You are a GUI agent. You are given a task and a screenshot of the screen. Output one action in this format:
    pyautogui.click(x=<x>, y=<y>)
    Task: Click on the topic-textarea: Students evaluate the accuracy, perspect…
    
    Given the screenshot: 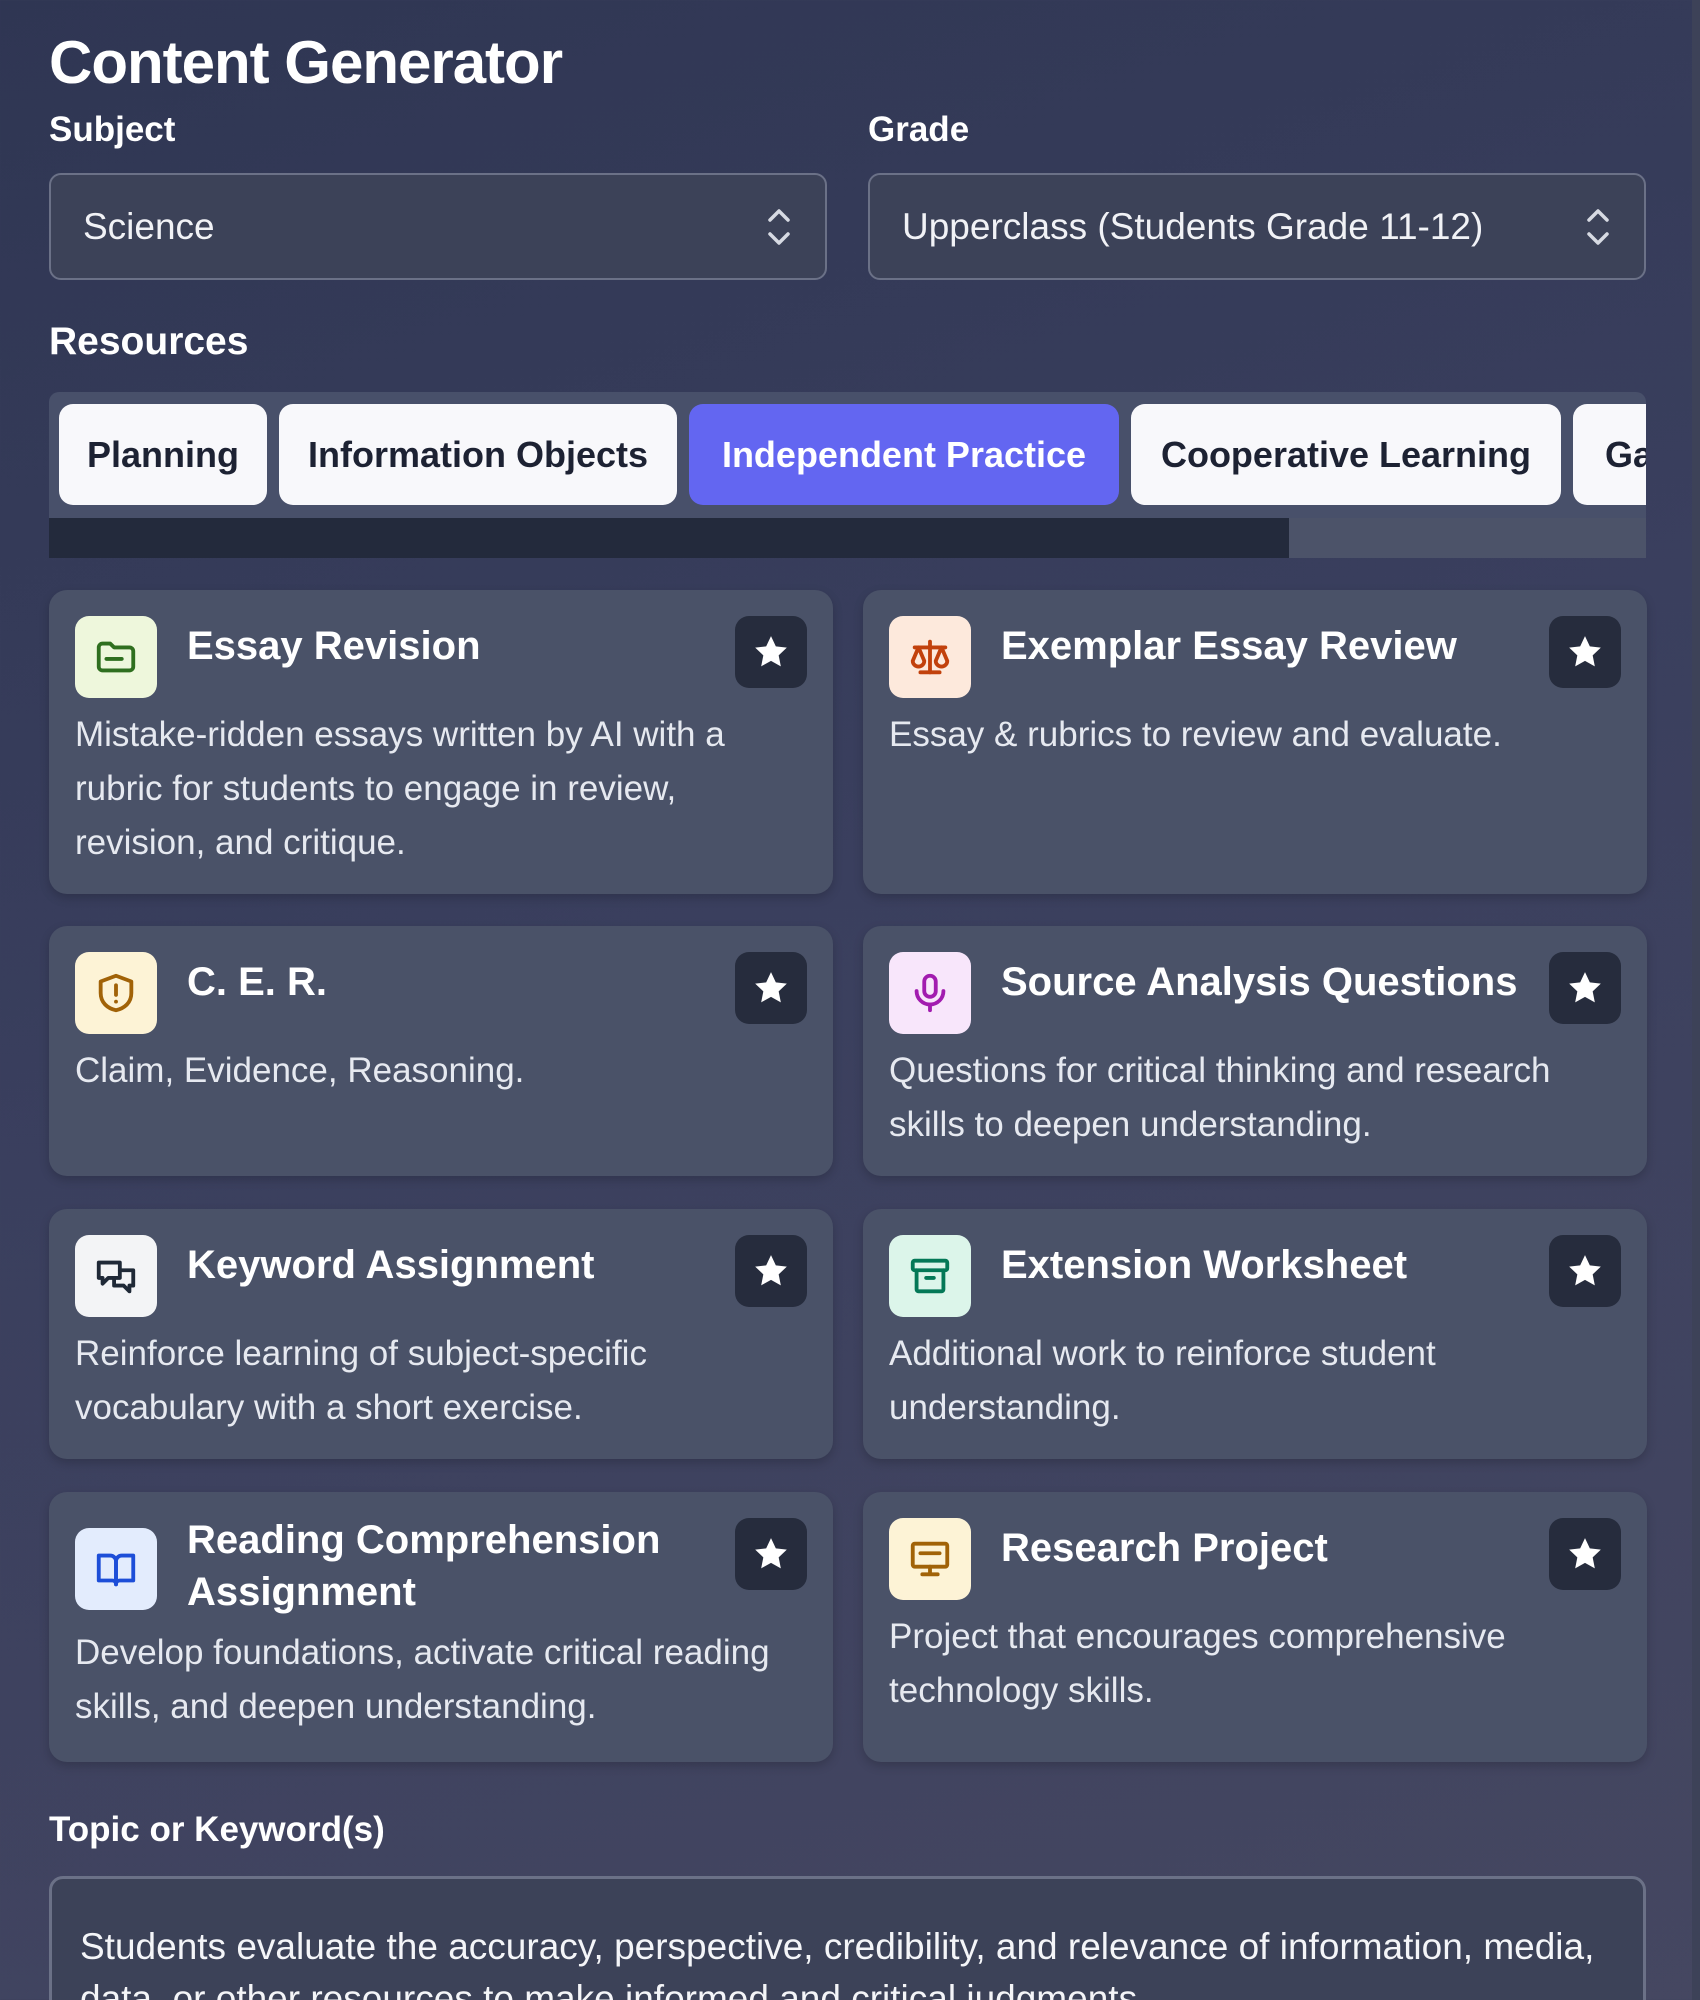 What is the action you would take?
    pyautogui.click(x=847, y=1938)
    